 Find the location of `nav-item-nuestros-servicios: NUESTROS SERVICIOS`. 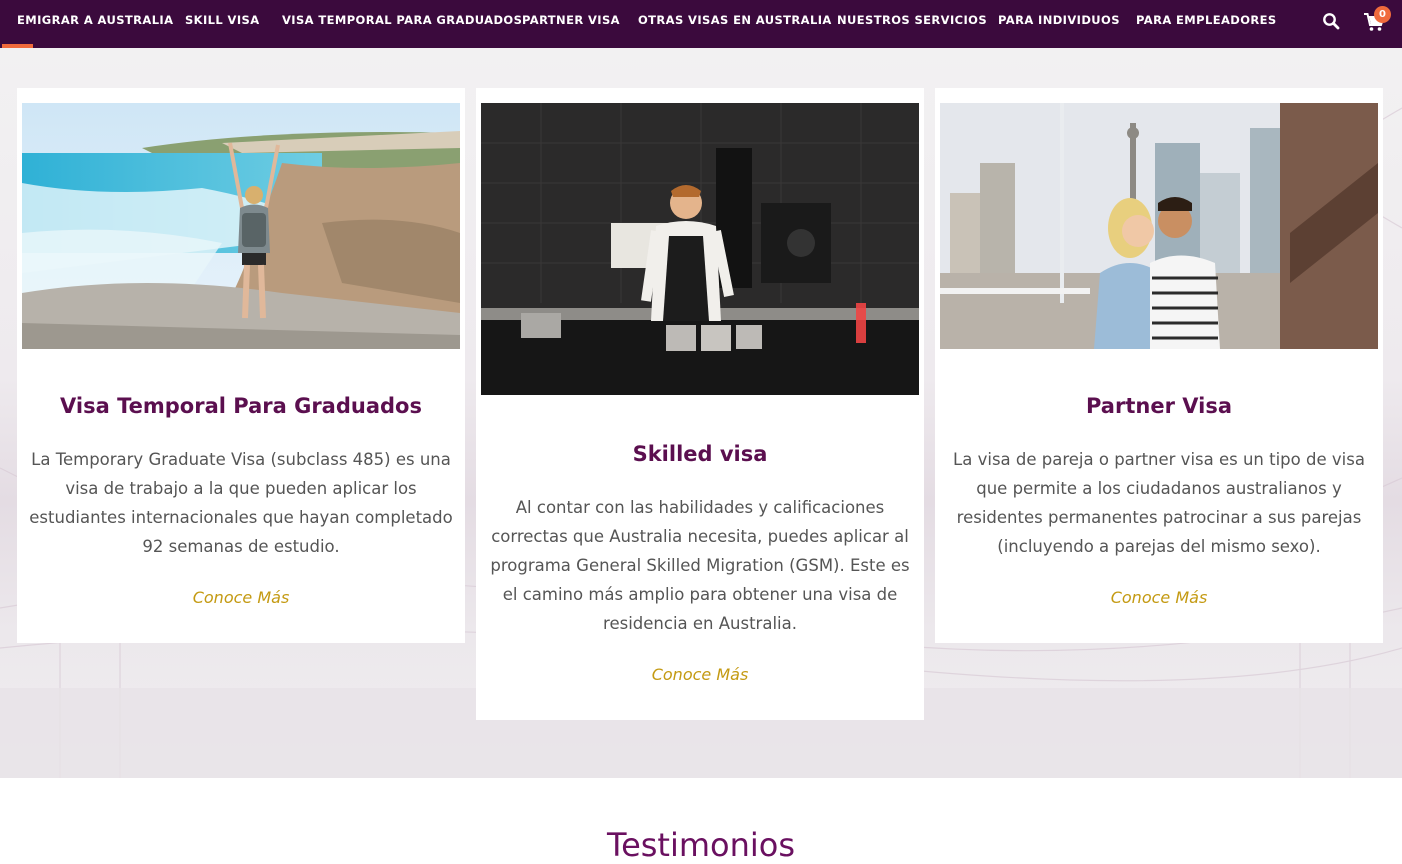

nav-item-nuestros-servicios: NUESTROS SERVICIOS is located at coordinates (912, 20).